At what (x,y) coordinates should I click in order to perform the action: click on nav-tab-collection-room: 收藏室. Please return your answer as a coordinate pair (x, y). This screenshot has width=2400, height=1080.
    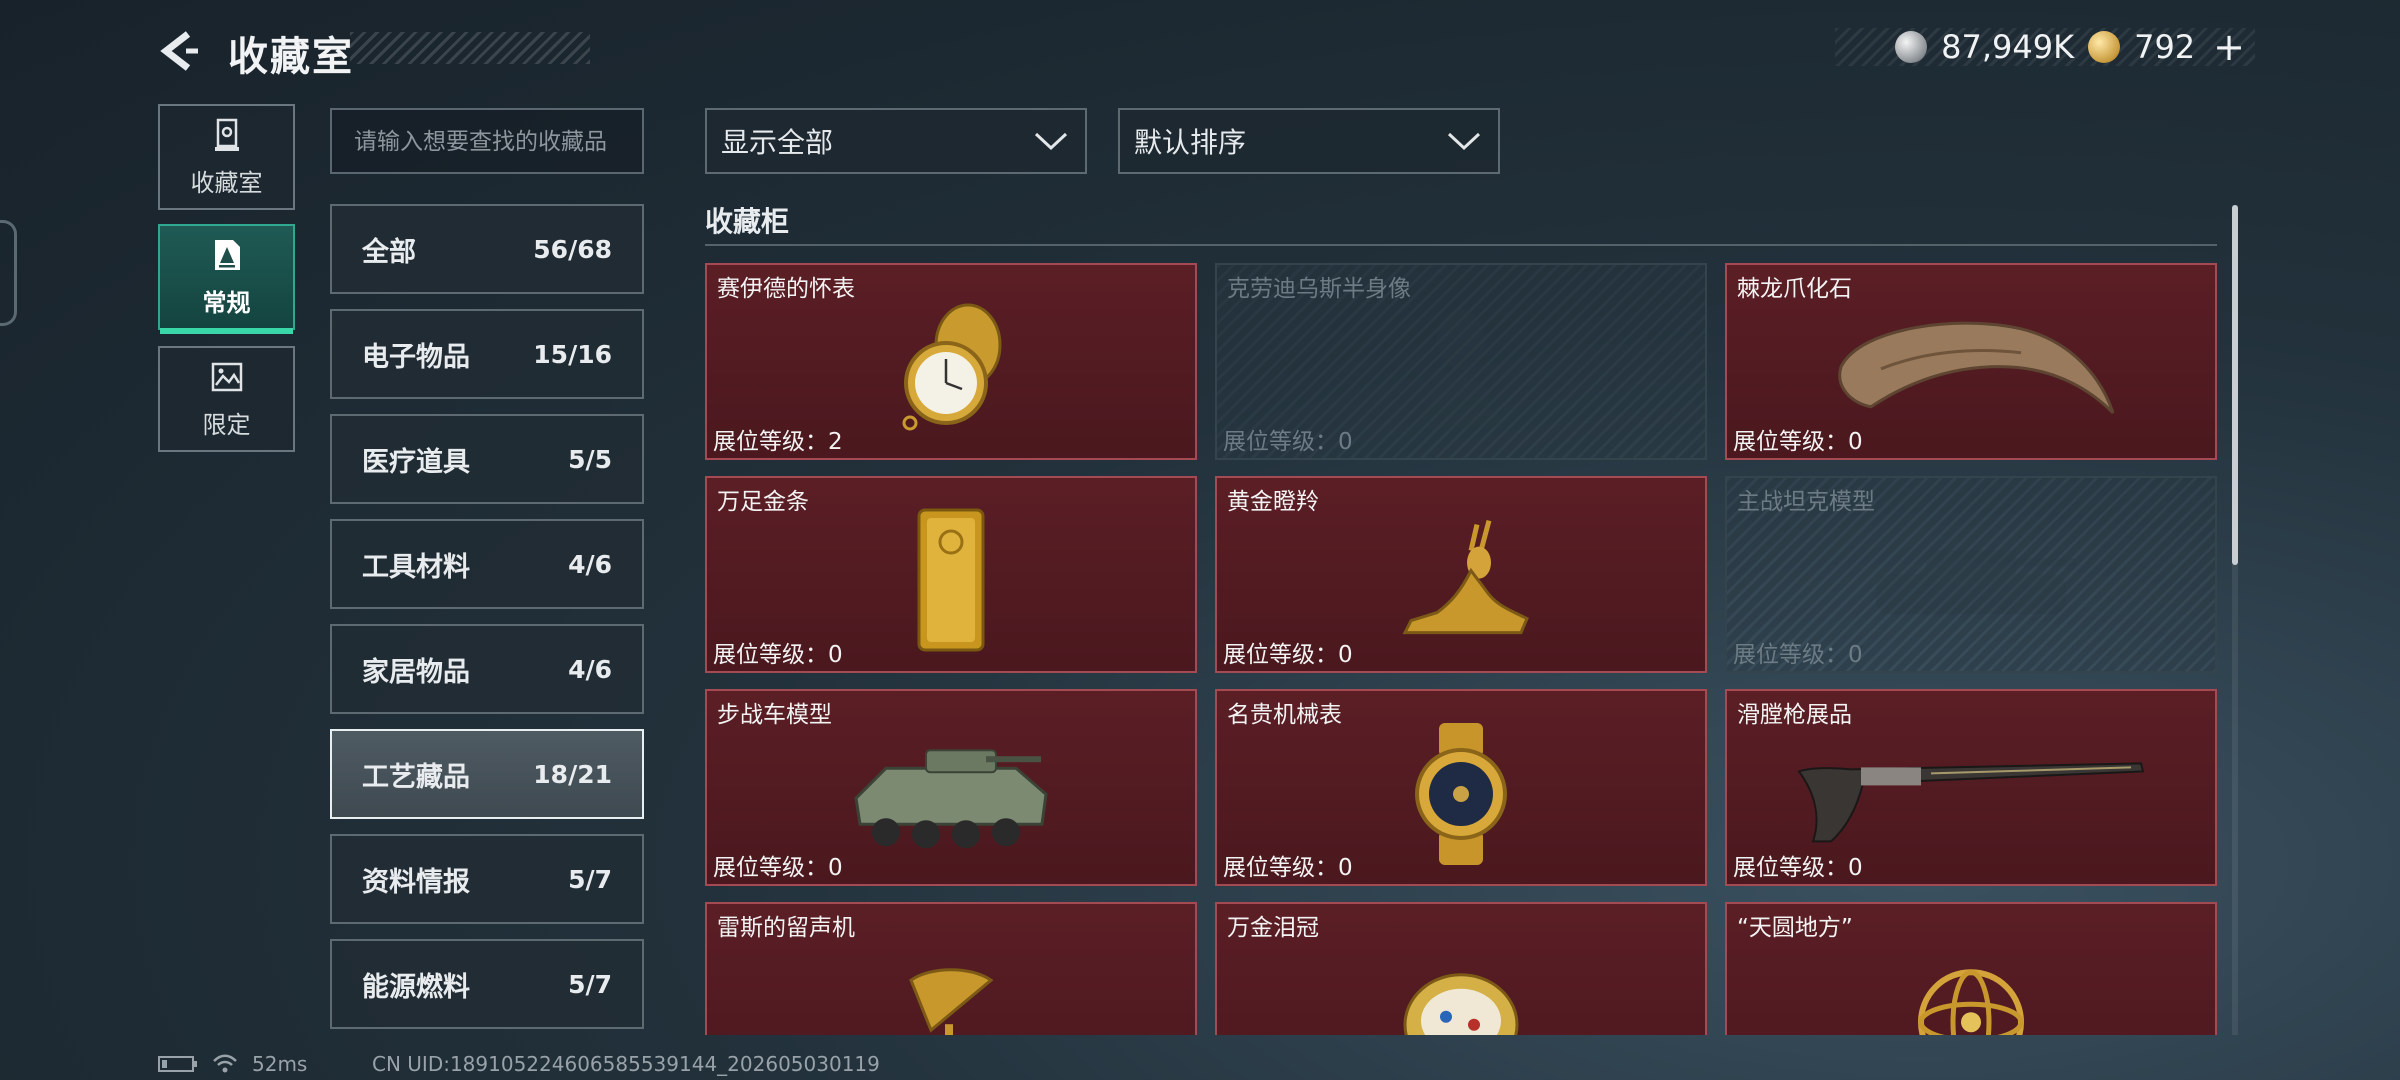
    Looking at the image, I should click on (226, 157).